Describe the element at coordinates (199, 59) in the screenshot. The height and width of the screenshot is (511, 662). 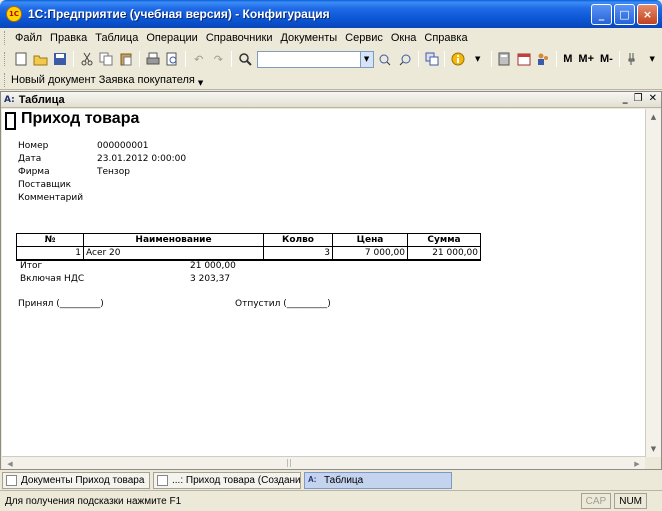
I see `undo-icon: ↶` at that location.